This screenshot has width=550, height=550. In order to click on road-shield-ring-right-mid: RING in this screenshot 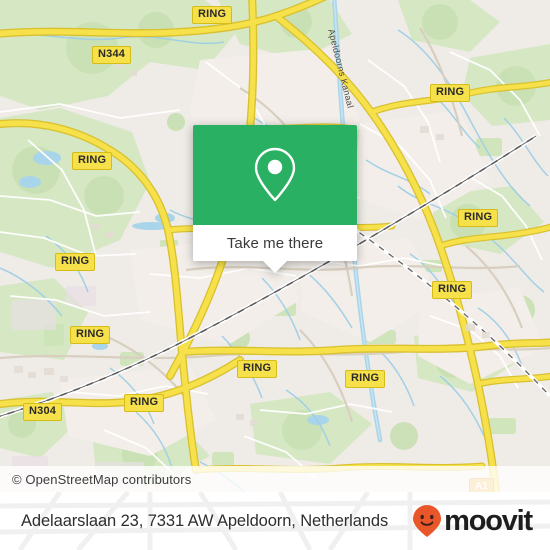, I will do `click(478, 218)`.